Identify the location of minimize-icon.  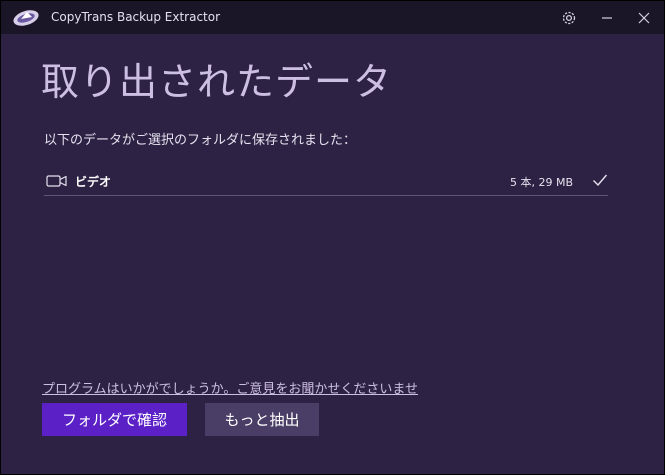
(607, 17).